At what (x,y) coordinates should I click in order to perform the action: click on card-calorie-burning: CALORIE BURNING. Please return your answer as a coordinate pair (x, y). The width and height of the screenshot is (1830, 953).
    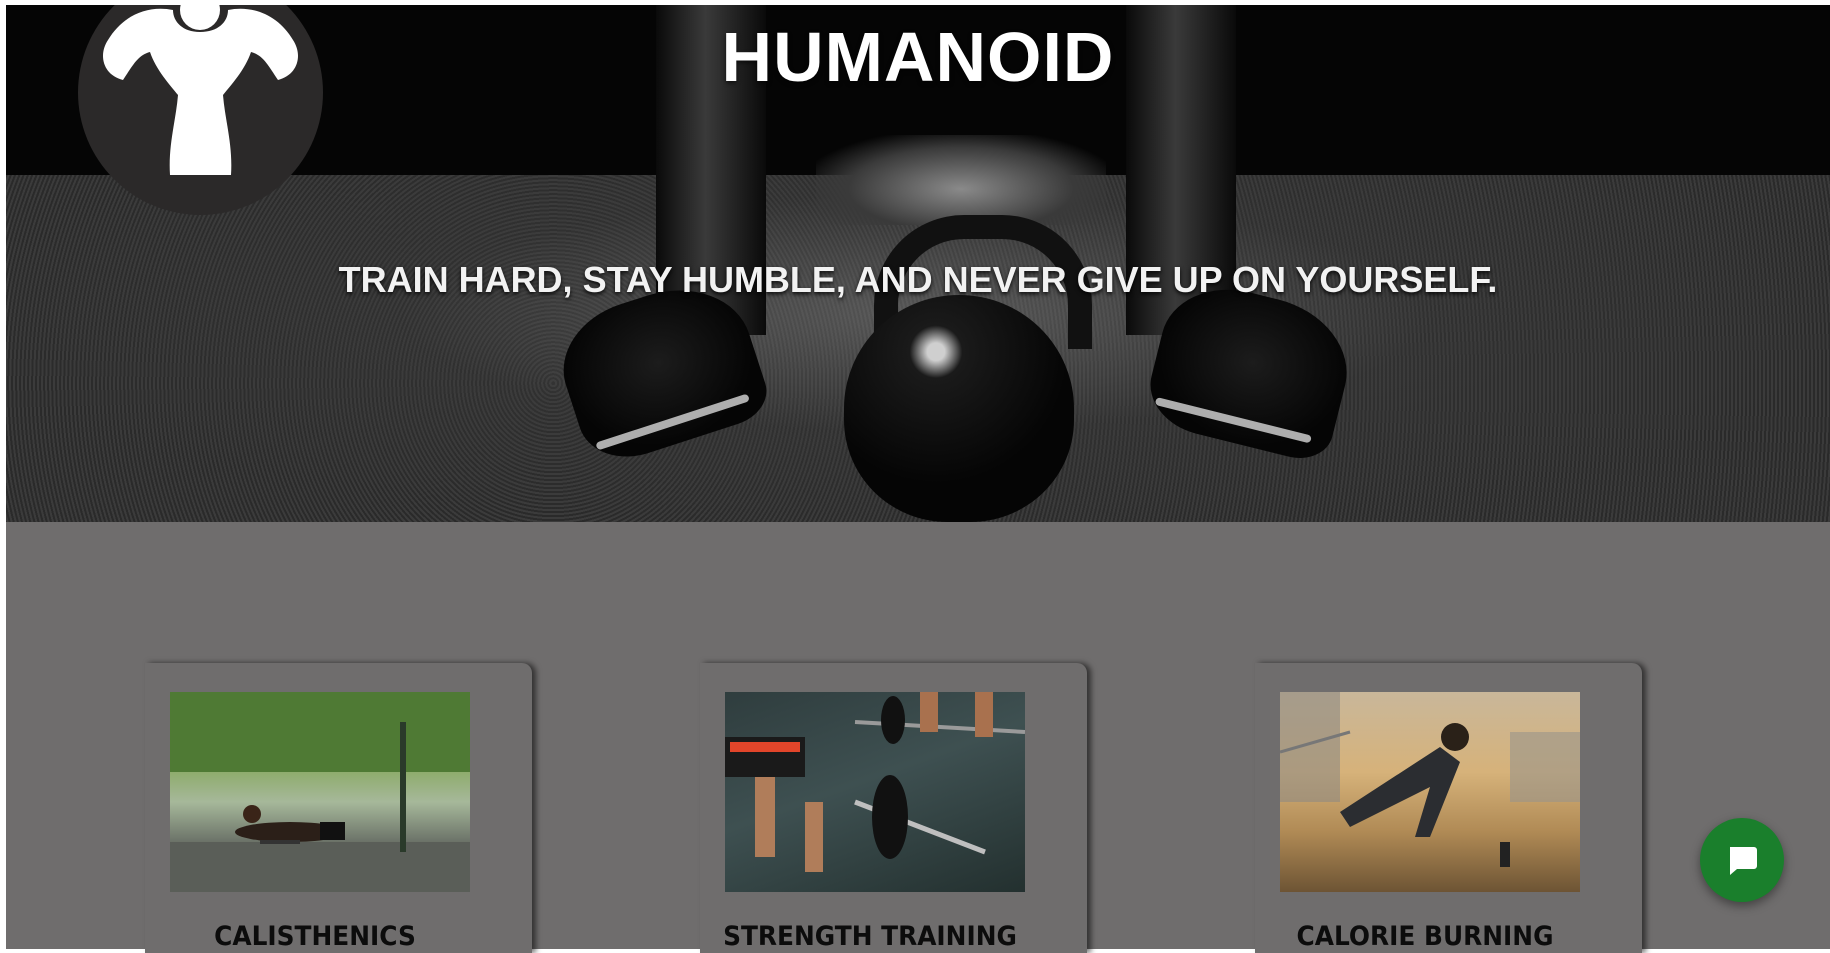
    Looking at the image, I should click on (1448, 808).